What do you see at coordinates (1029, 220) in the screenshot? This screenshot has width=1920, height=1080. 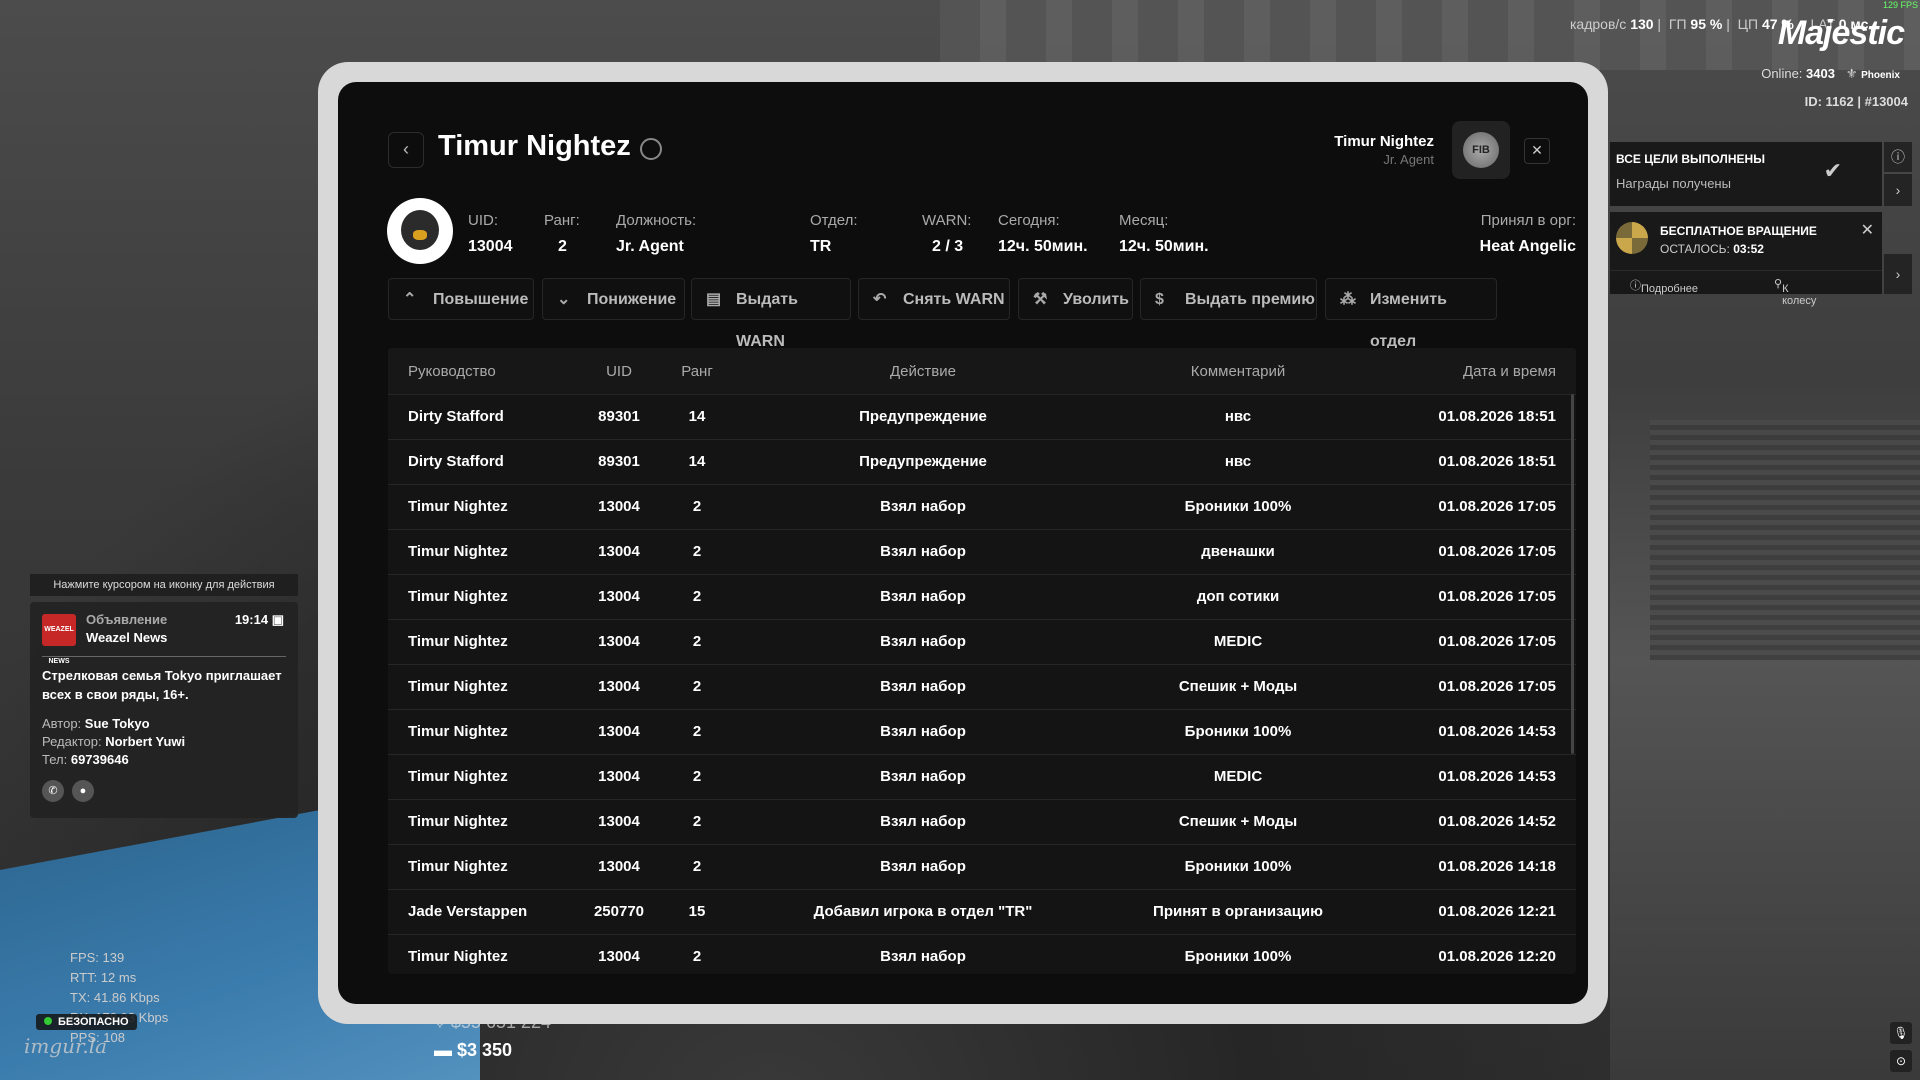 I see `field-today-label: Сегодня:` at bounding box center [1029, 220].